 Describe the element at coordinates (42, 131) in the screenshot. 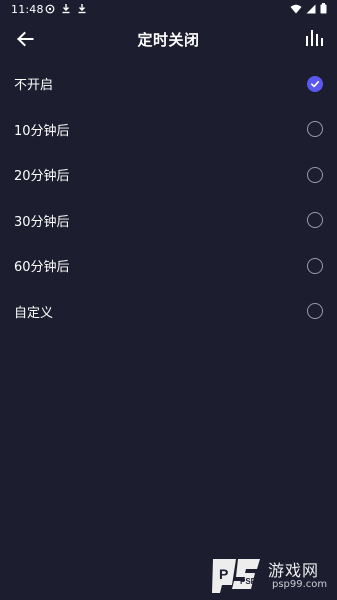

I see `option-label: 10分钟后` at that location.